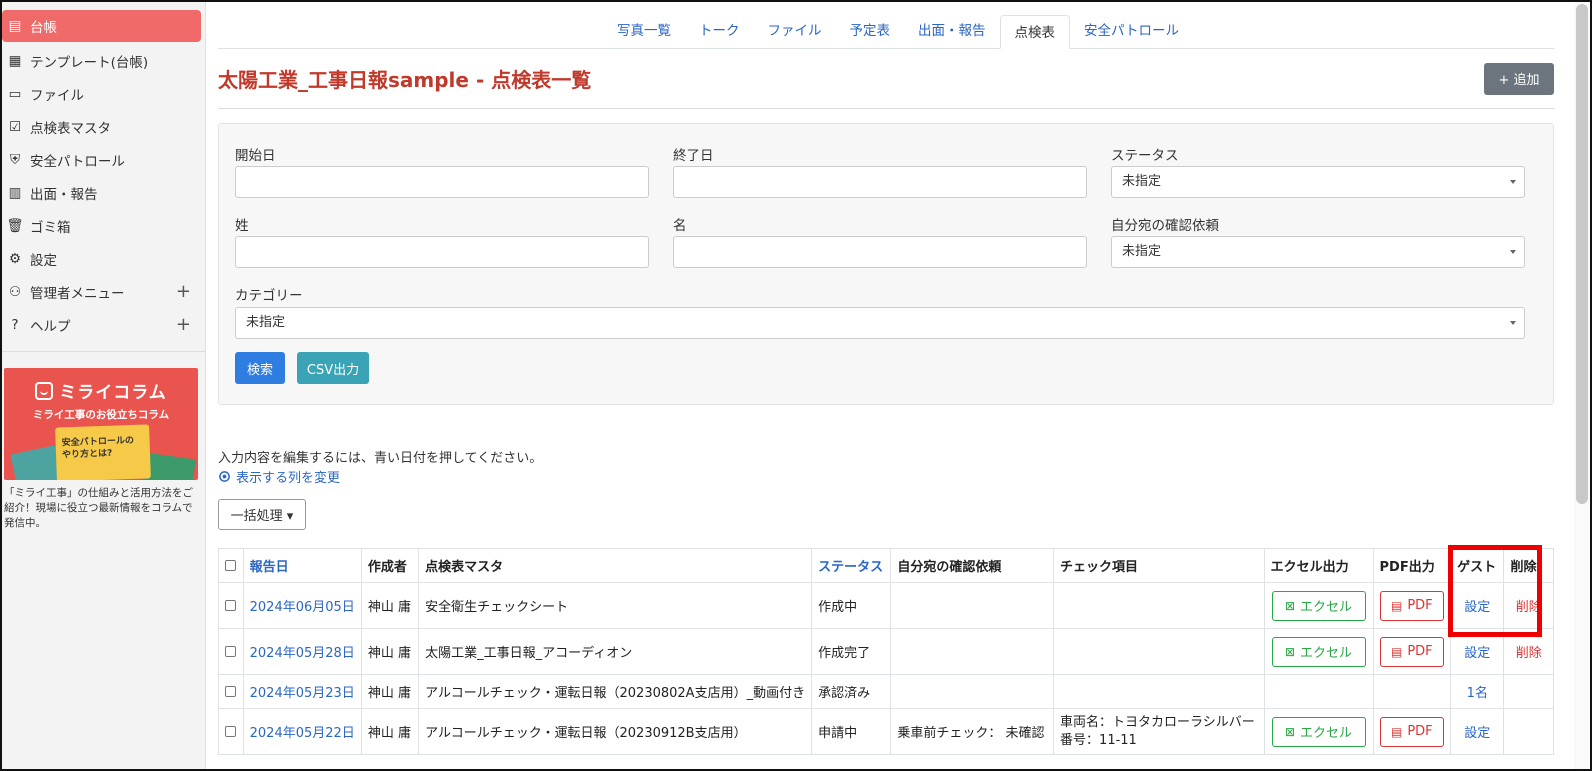 This screenshot has height=771, width=1592. What do you see at coordinates (15, 26) in the screenshot?
I see `ledger-icon: ▤` at bounding box center [15, 26].